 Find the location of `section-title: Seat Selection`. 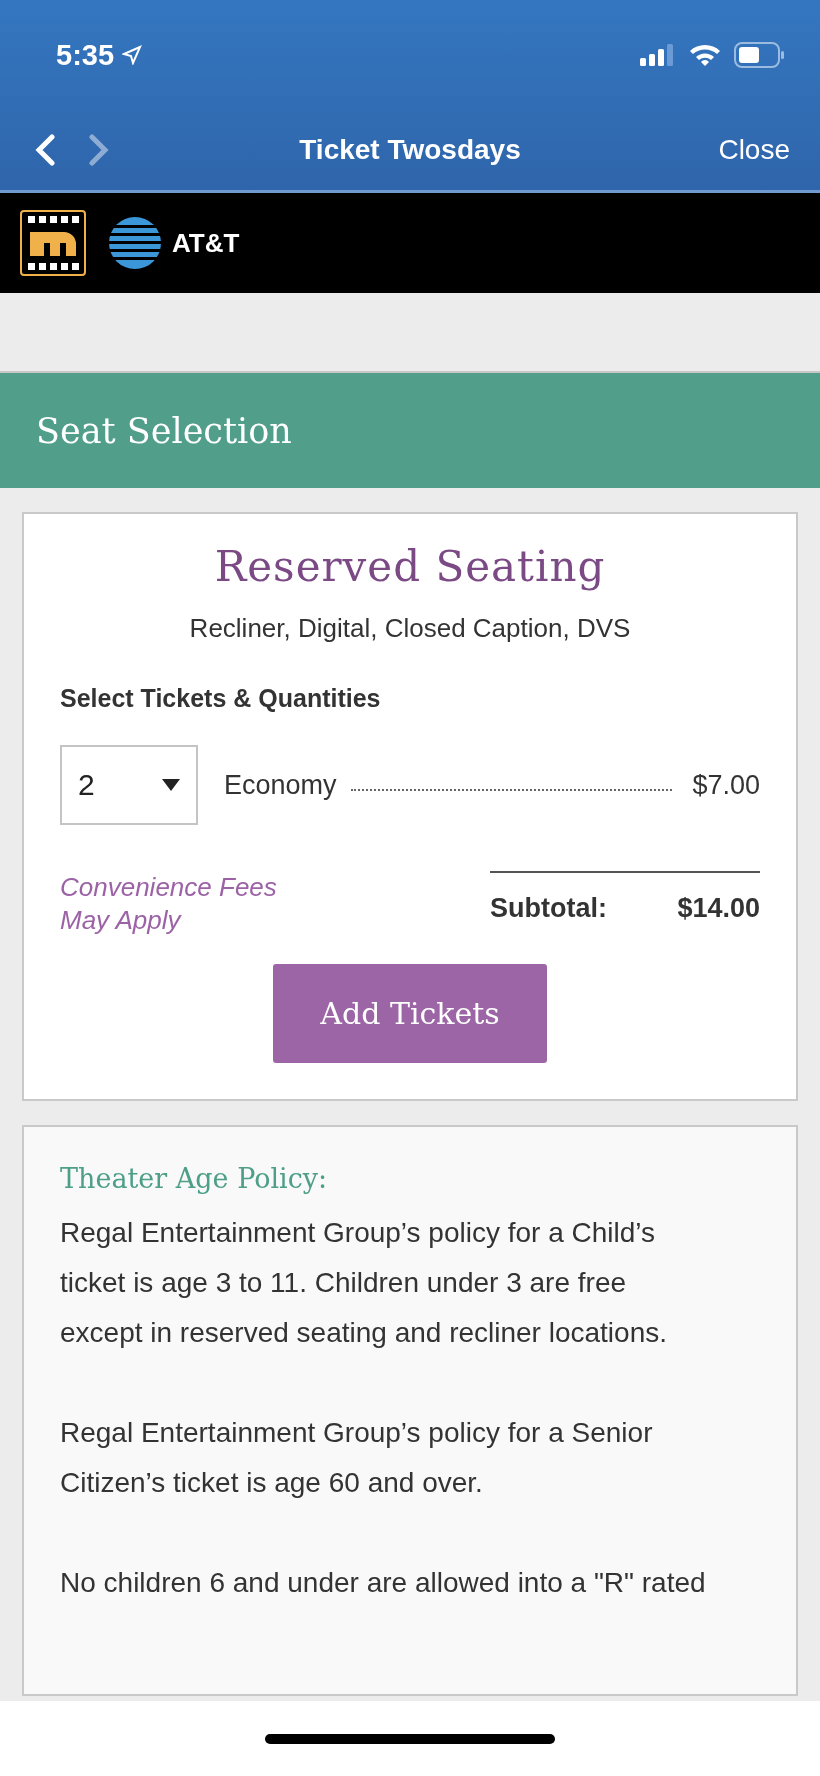

section-title: Seat Selection is located at coordinates (164, 430).